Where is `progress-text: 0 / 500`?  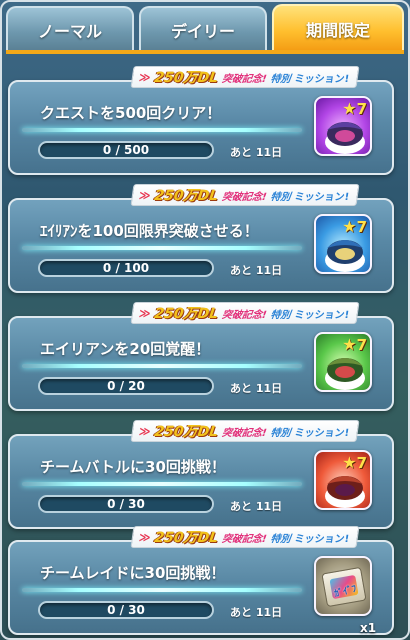 progress-text: 0 / 500 is located at coordinates (126, 150).